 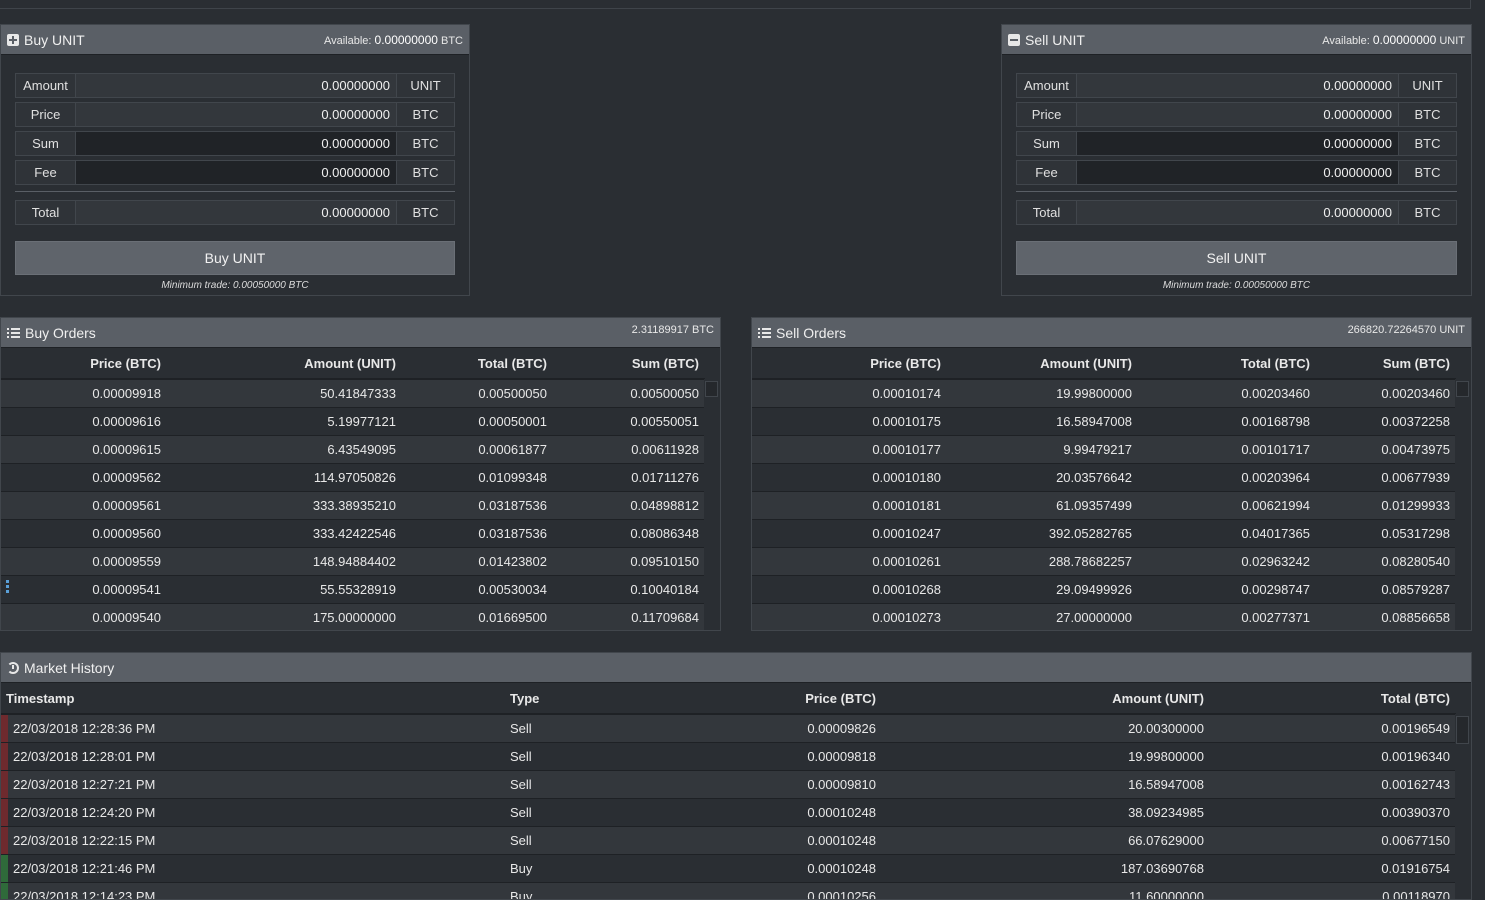 I want to click on sell-amount-input: 0.00000000, so click(x=1237, y=85).